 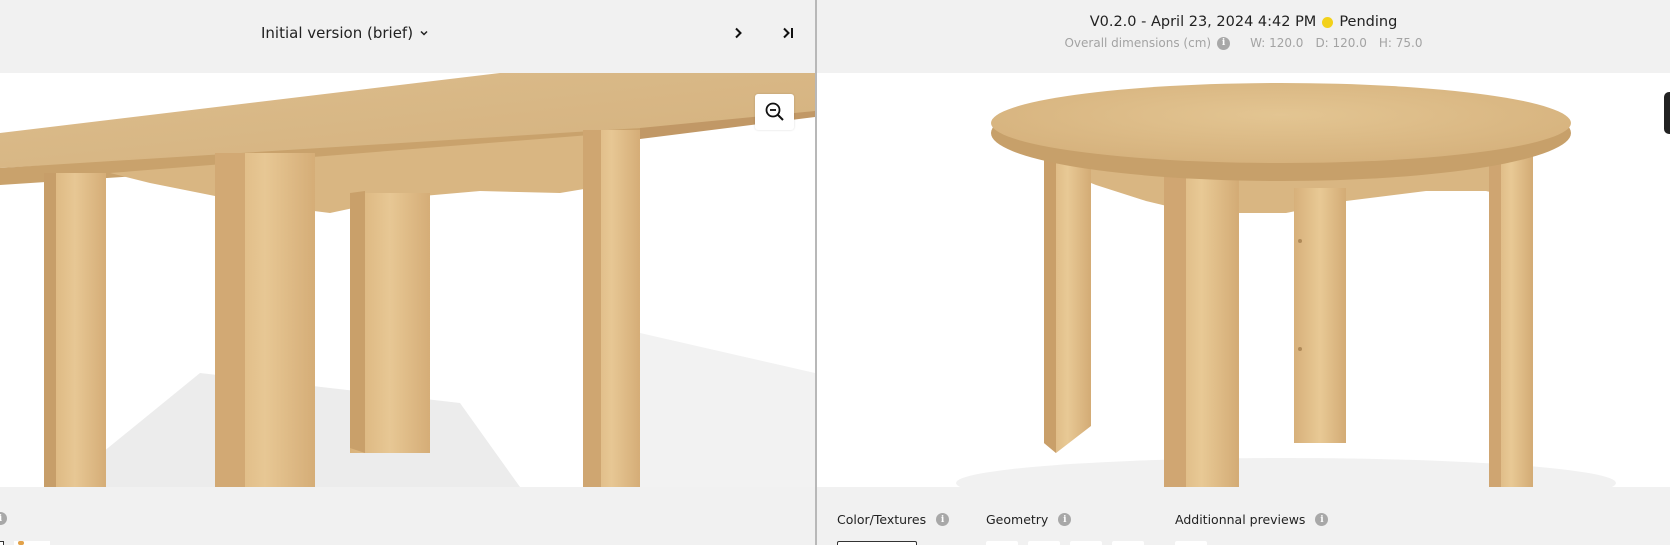 I want to click on next-version-button, so click(x=738, y=33).